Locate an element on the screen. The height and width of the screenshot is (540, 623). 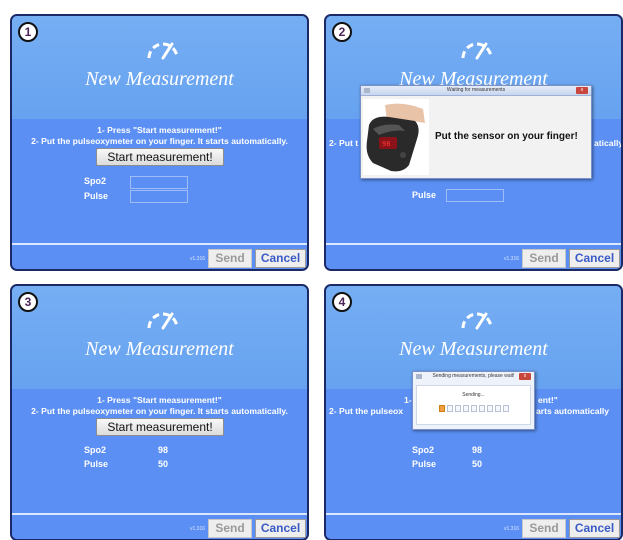
instruction-line-2-right: arts automatically is located at coordinates (573, 411).